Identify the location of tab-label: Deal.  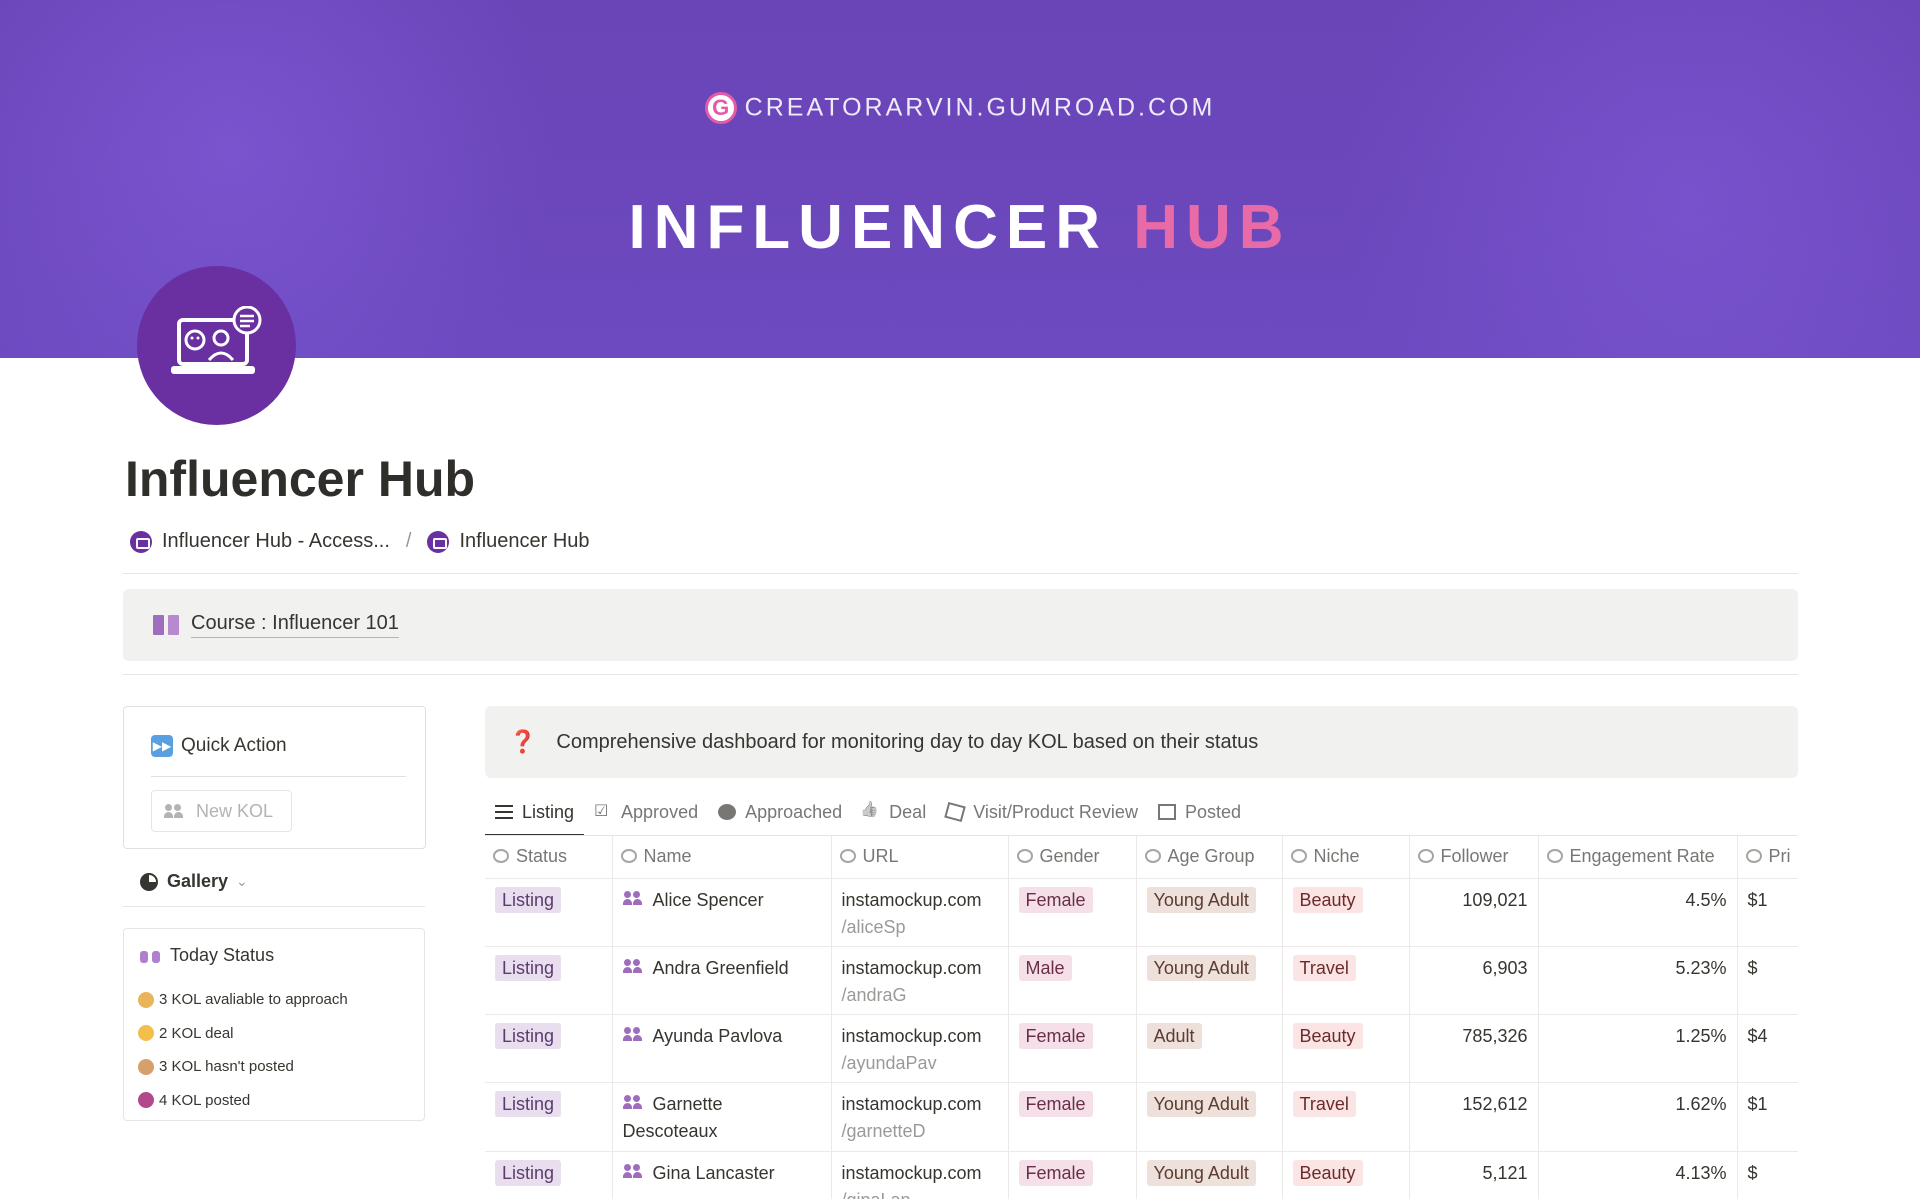
(908, 811).